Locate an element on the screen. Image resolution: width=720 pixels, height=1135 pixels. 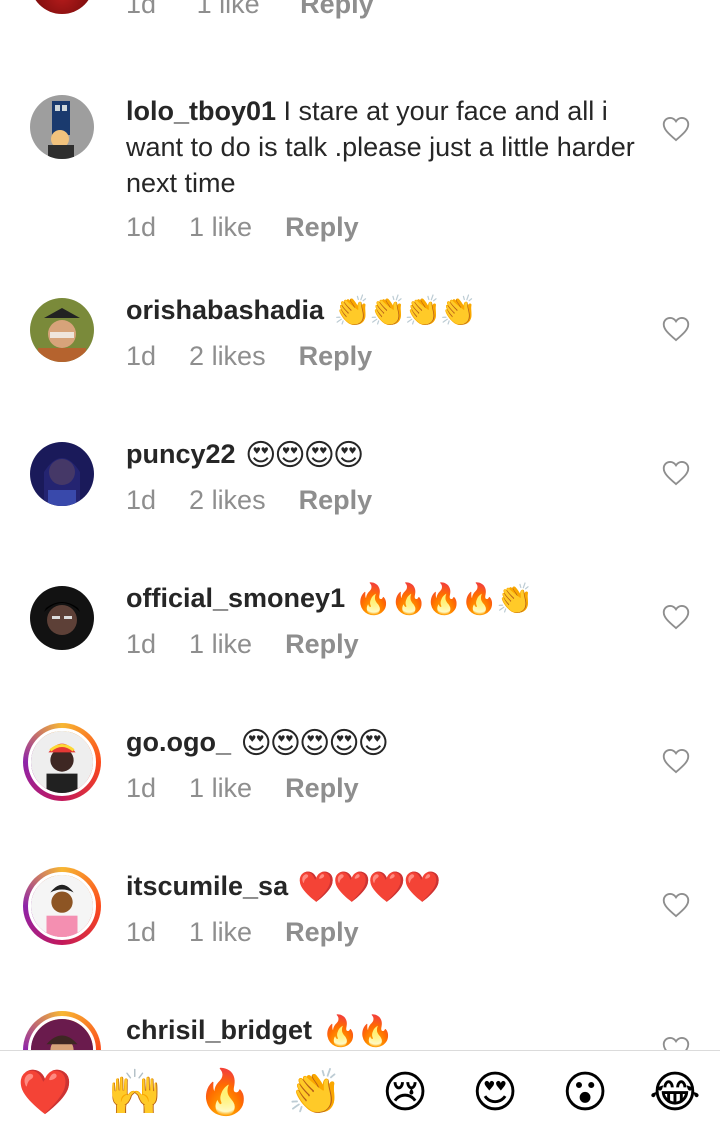
comment-text: official_smoney1 🔥🔥🔥🔥👏 is located at coordinates (381, 599).